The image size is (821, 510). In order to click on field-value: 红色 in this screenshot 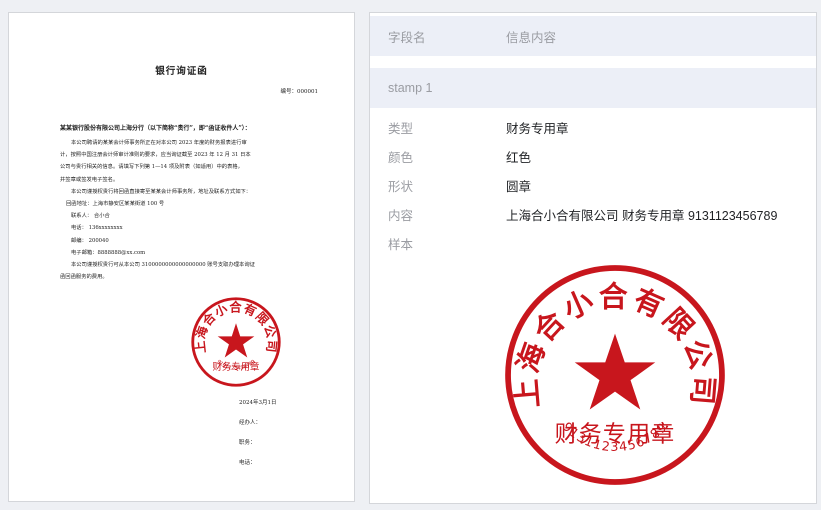, I will do `click(519, 157)`.